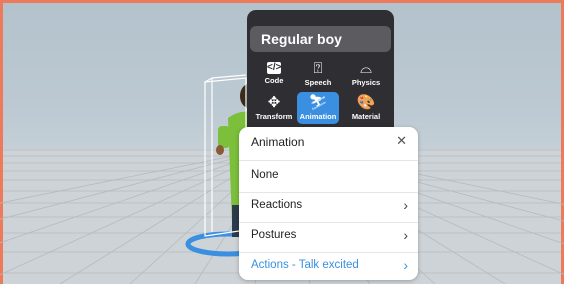 This screenshot has width=564, height=284. Describe the element at coordinates (305, 265) in the screenshot. I see `menu-item-label: Actions - Talk excited` at that location.